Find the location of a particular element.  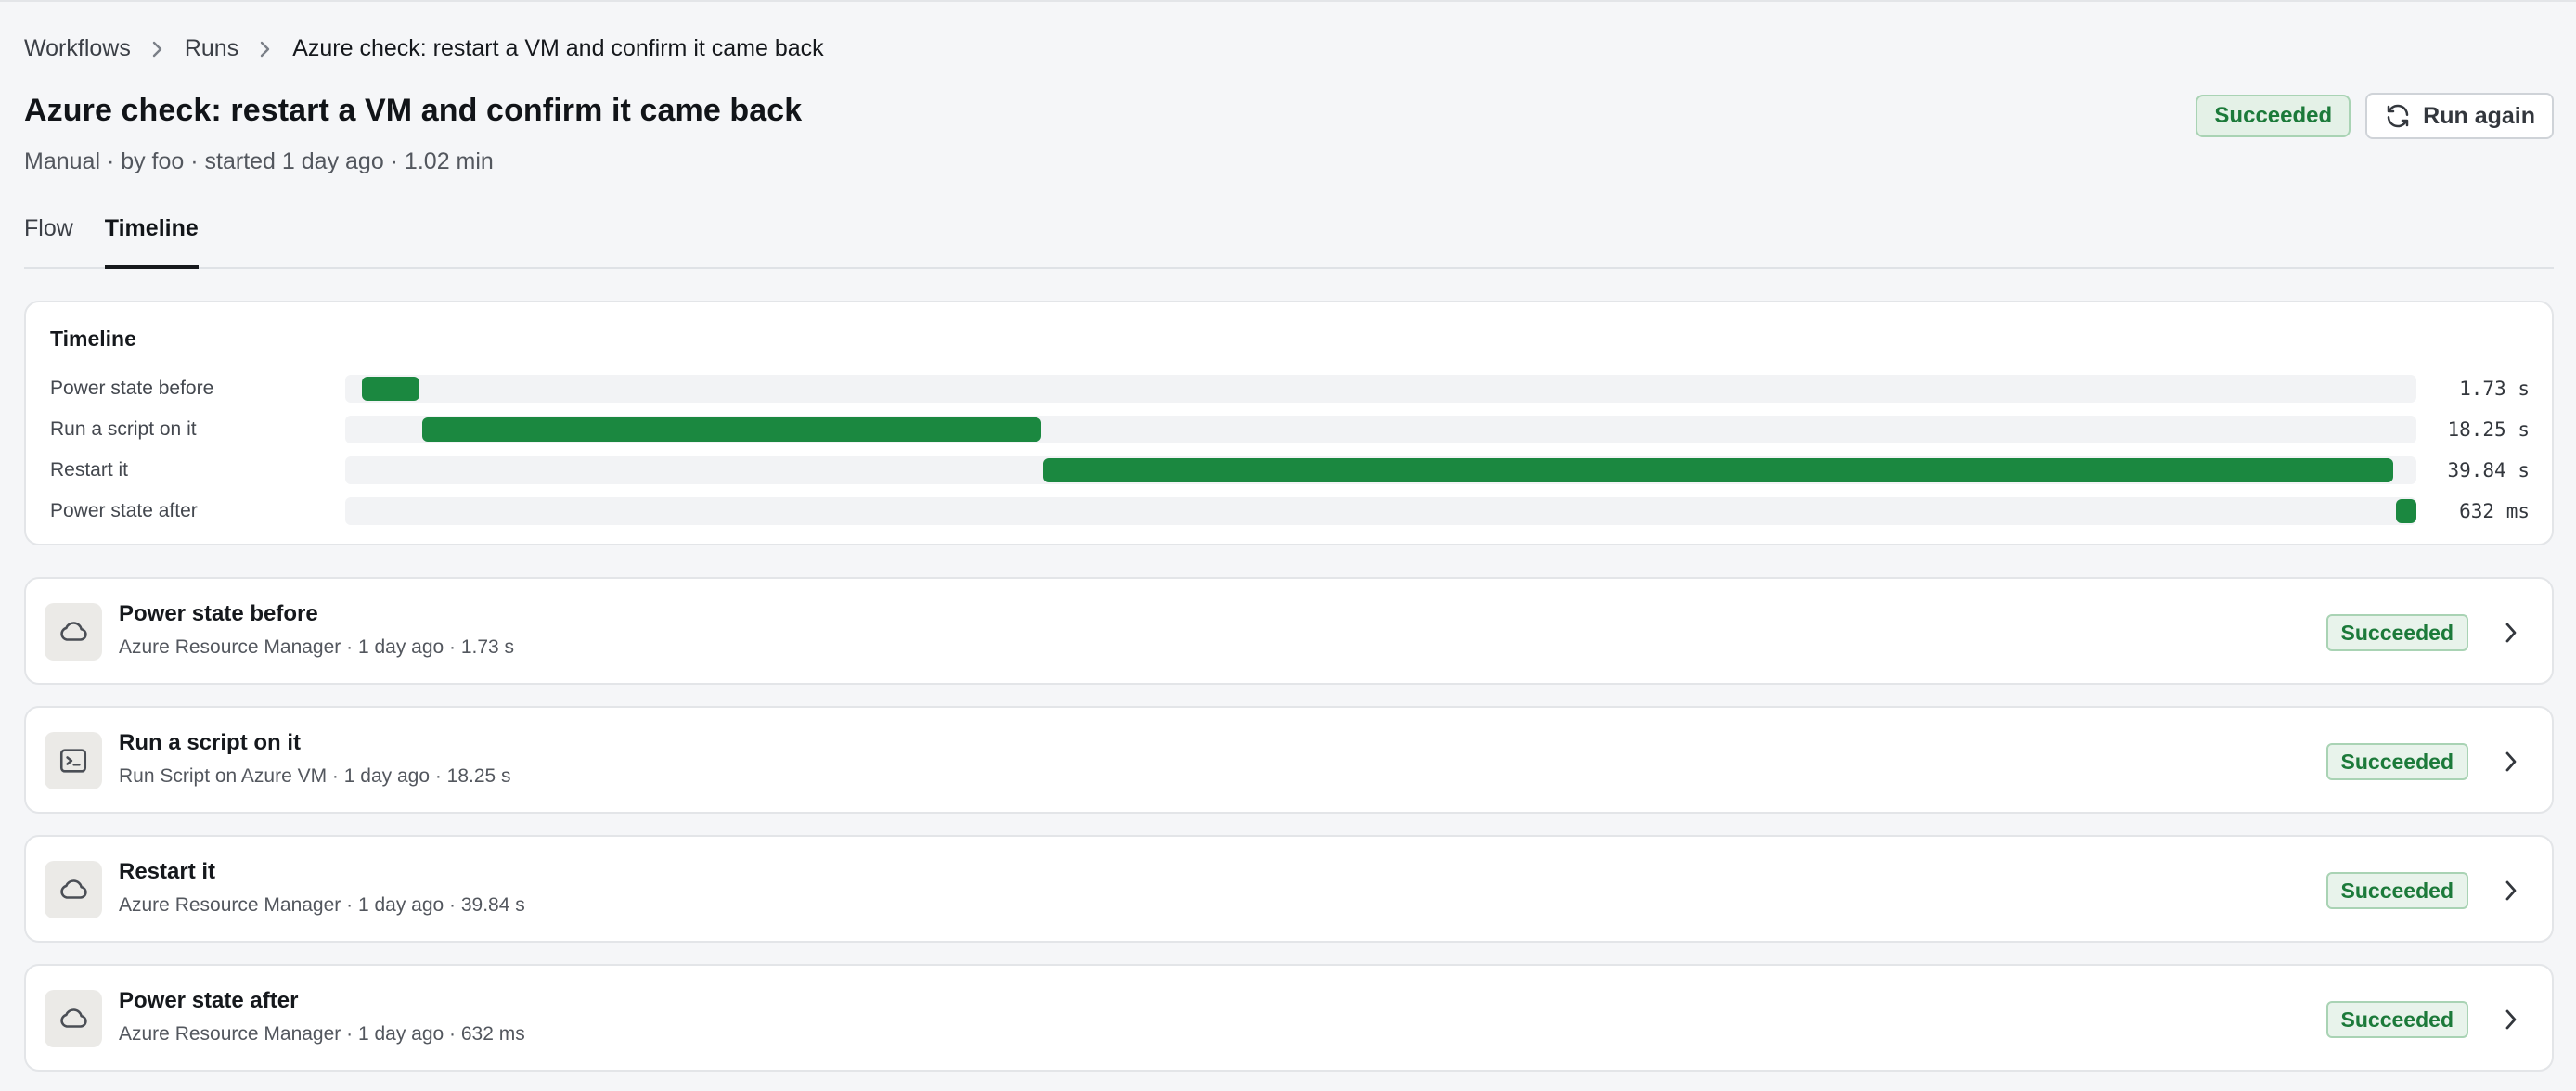

timeline-row-duration: 39.84 s is located at coordinates (2488, 470).